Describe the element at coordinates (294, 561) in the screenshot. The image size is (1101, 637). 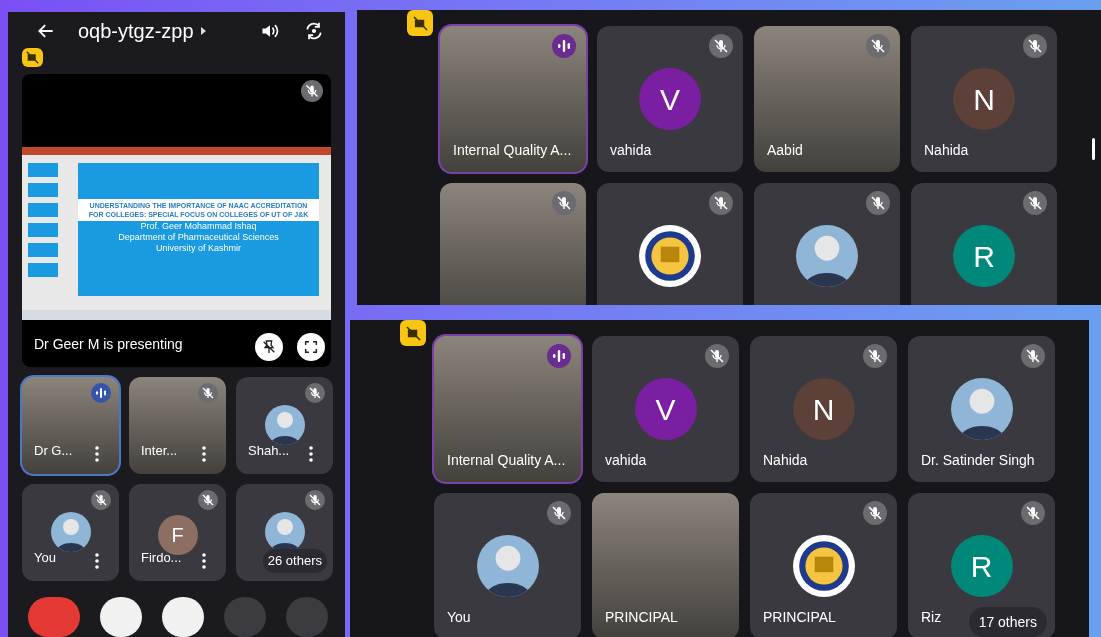
I see `others-count-button: 26 others` at that location.